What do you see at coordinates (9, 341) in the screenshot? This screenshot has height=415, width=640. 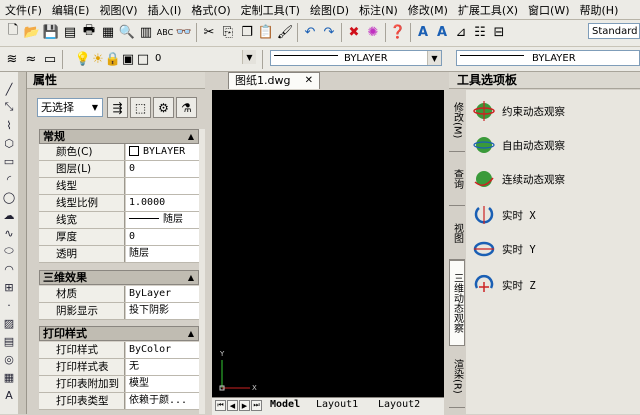 I see `gradient-icon: ▤` at bounding box center [9, 341].